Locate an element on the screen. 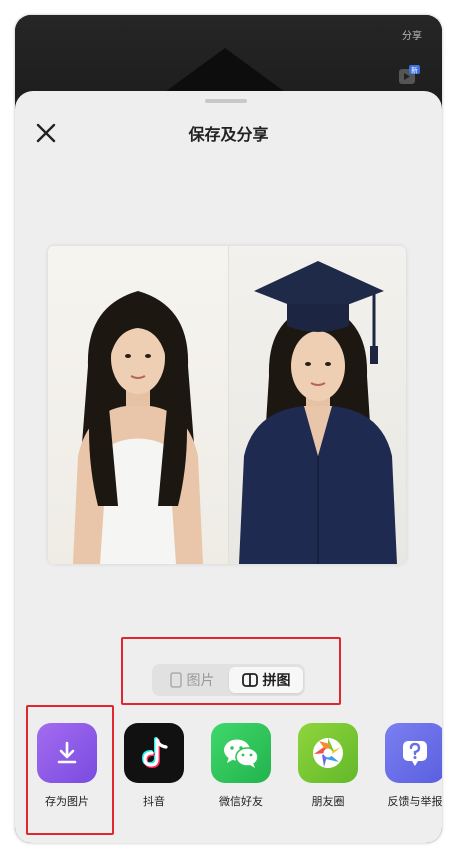 This screenshot has width=458, height=858. share-wechat-friend: 微信好友 is located at coordinates (241, 766).